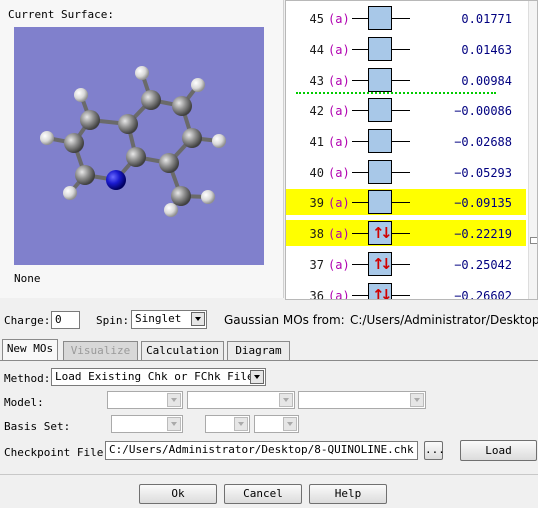  Describe the element at coordinates (316, 111) in the screenshot. I see `mo-number: 42` at that location.